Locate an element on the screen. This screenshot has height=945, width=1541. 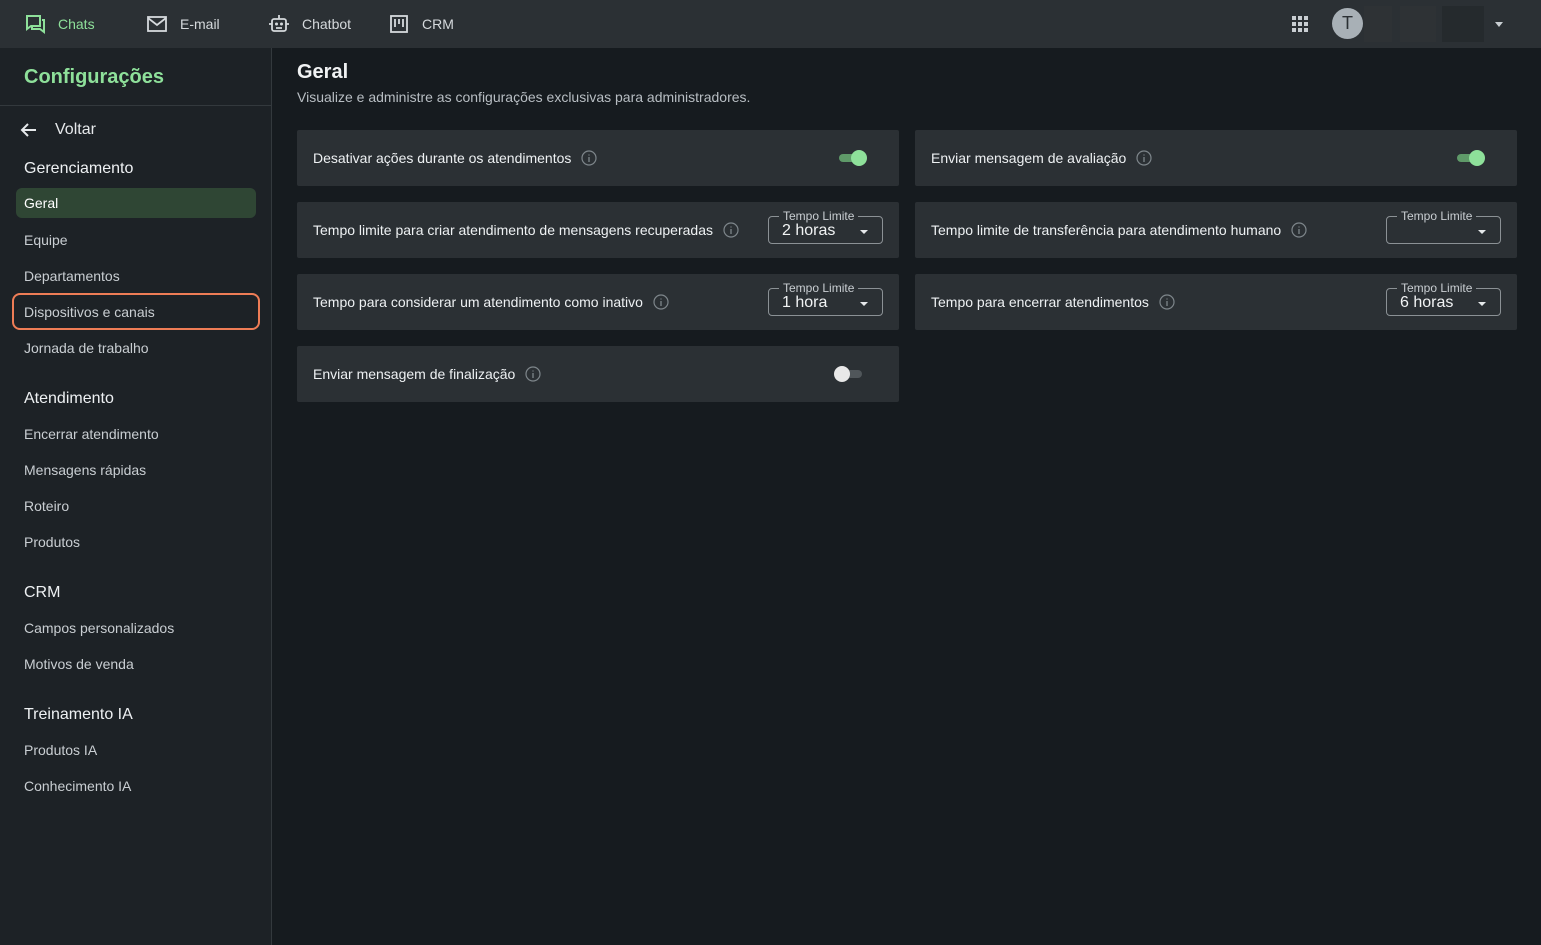
setting-label: Tempo para encerrar atendimentos is located at coordinates (1040, 302).